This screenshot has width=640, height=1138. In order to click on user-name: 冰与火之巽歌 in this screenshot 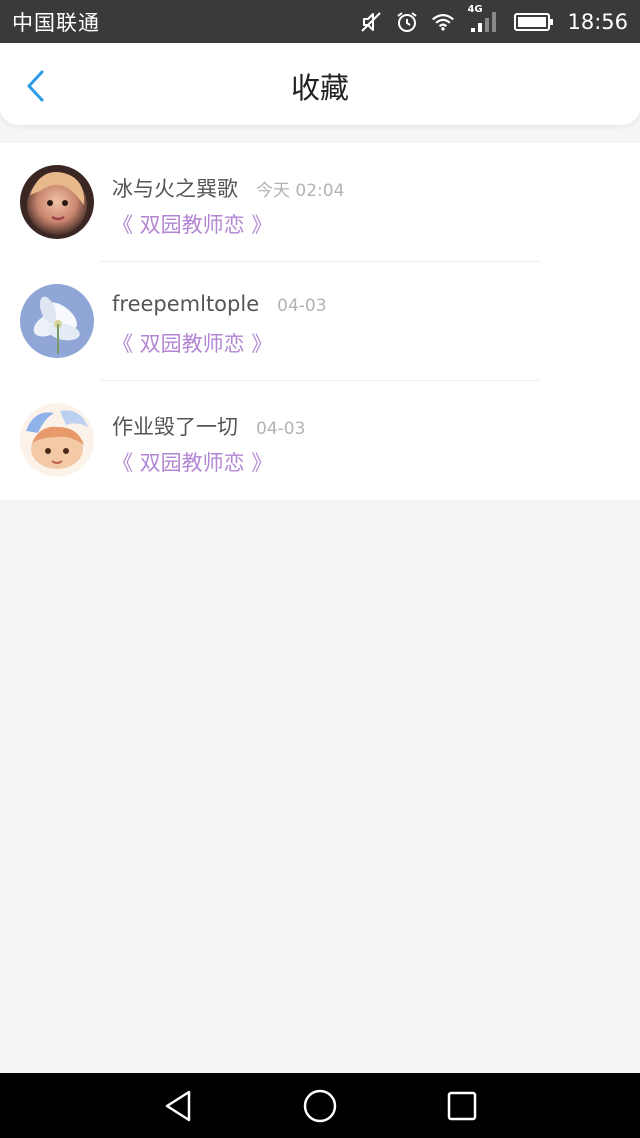, I will do `click(175, 188)`.